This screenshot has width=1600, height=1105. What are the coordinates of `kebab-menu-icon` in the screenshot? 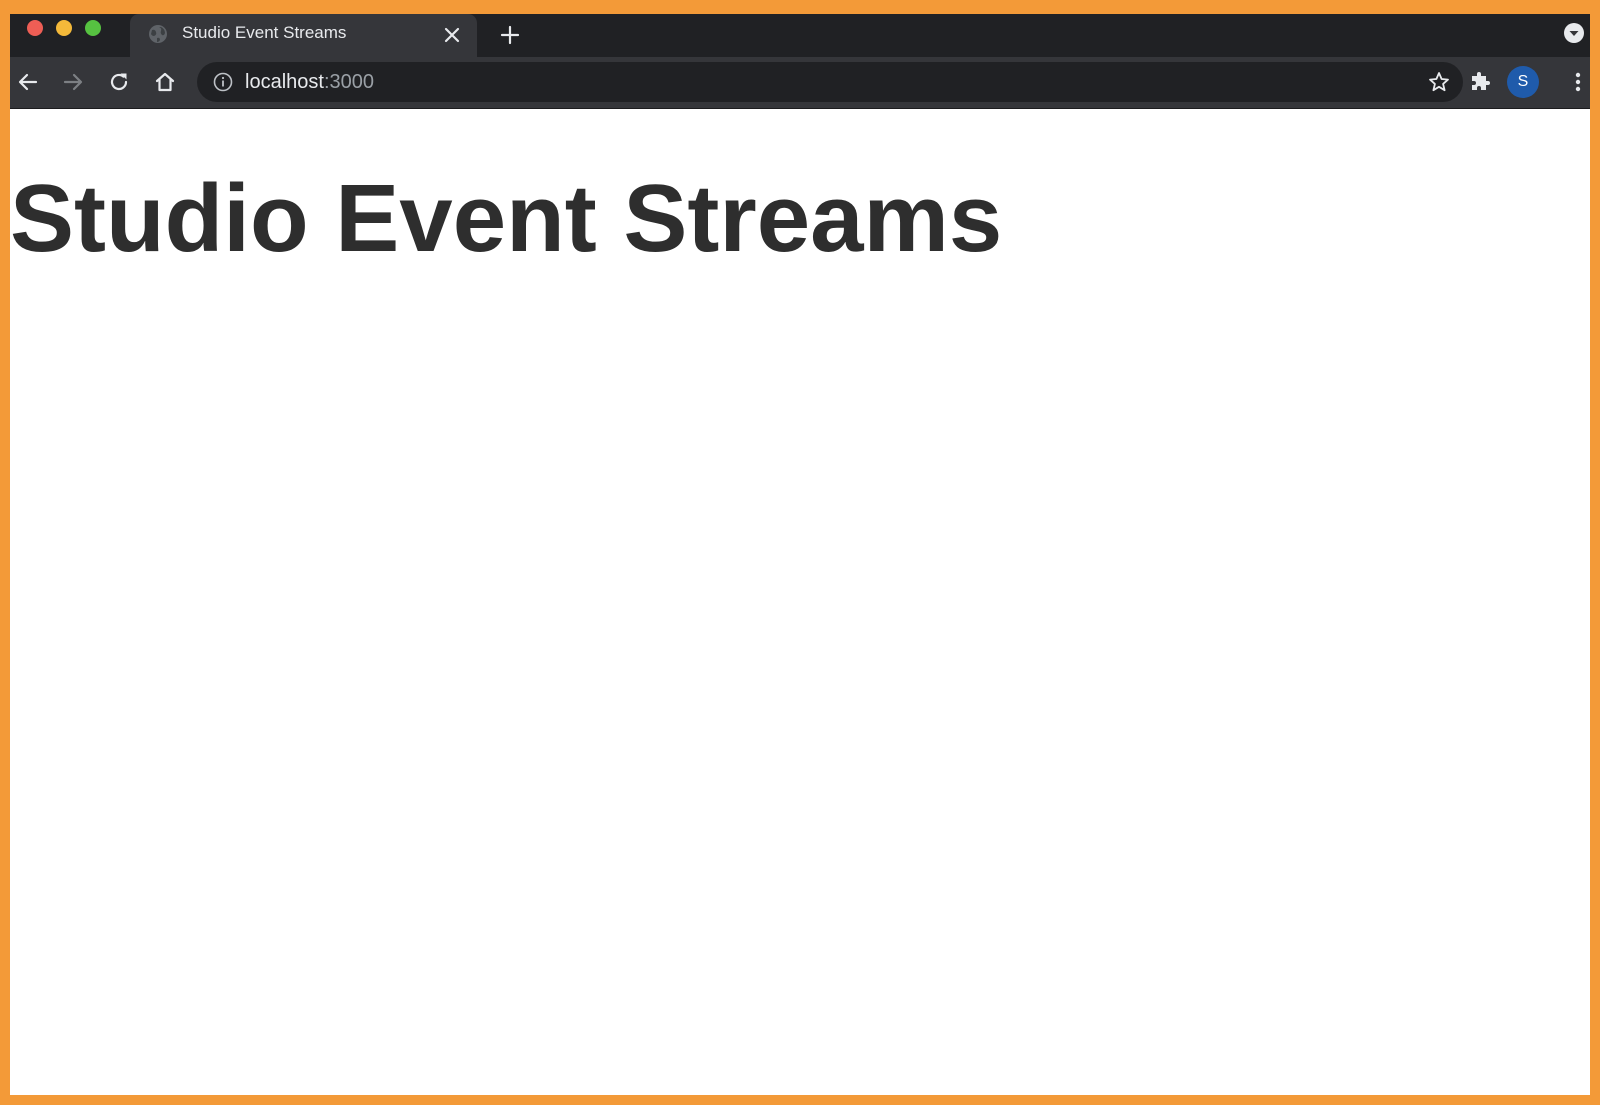 It's located at (1578, 82).